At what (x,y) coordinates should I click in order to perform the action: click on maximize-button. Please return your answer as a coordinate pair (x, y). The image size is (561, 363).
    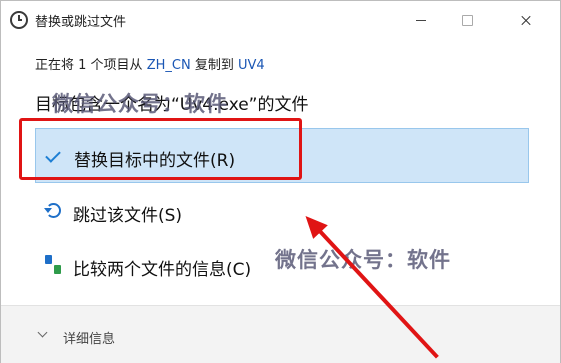
    Looking at the image, I should click on (467, 21).